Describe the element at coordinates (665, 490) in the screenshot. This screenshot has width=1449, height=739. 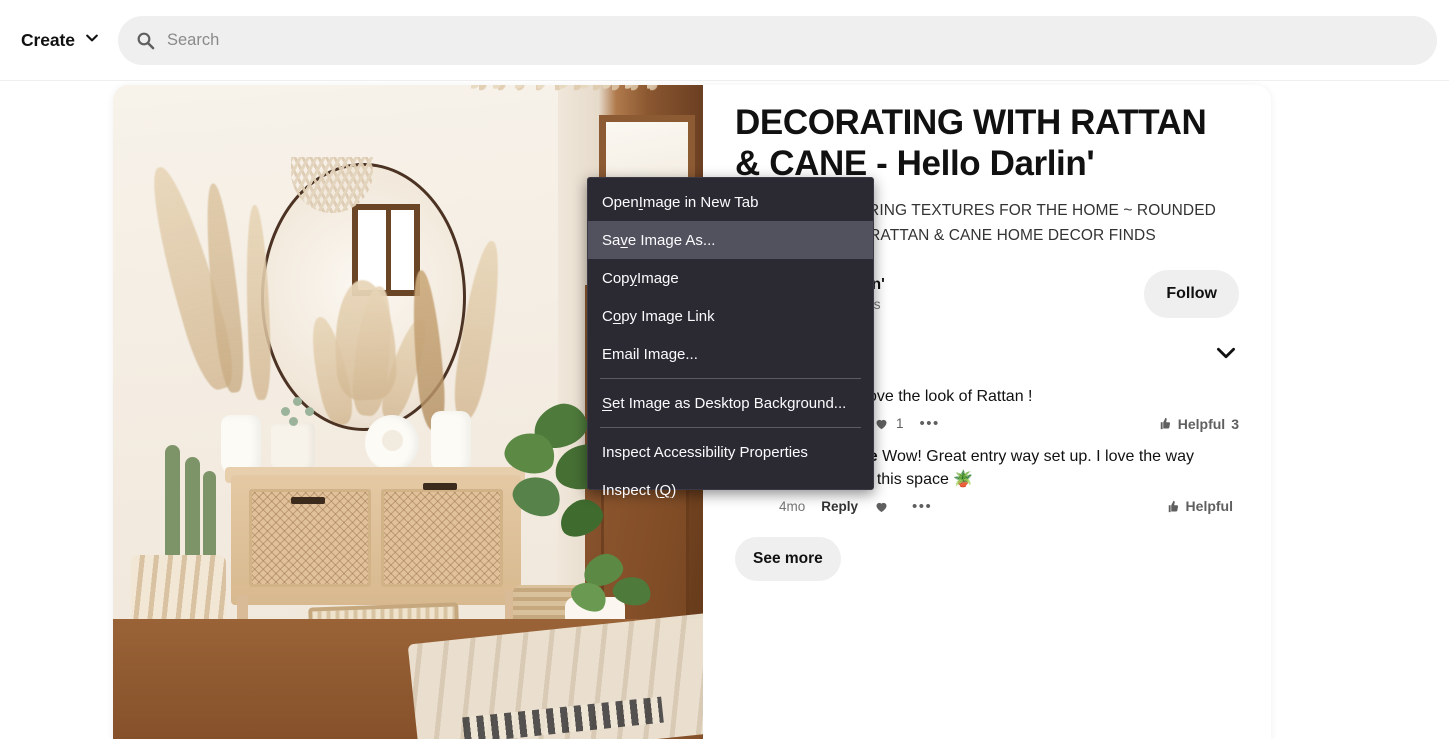
I see `menu-accel-key: Q` at that location.